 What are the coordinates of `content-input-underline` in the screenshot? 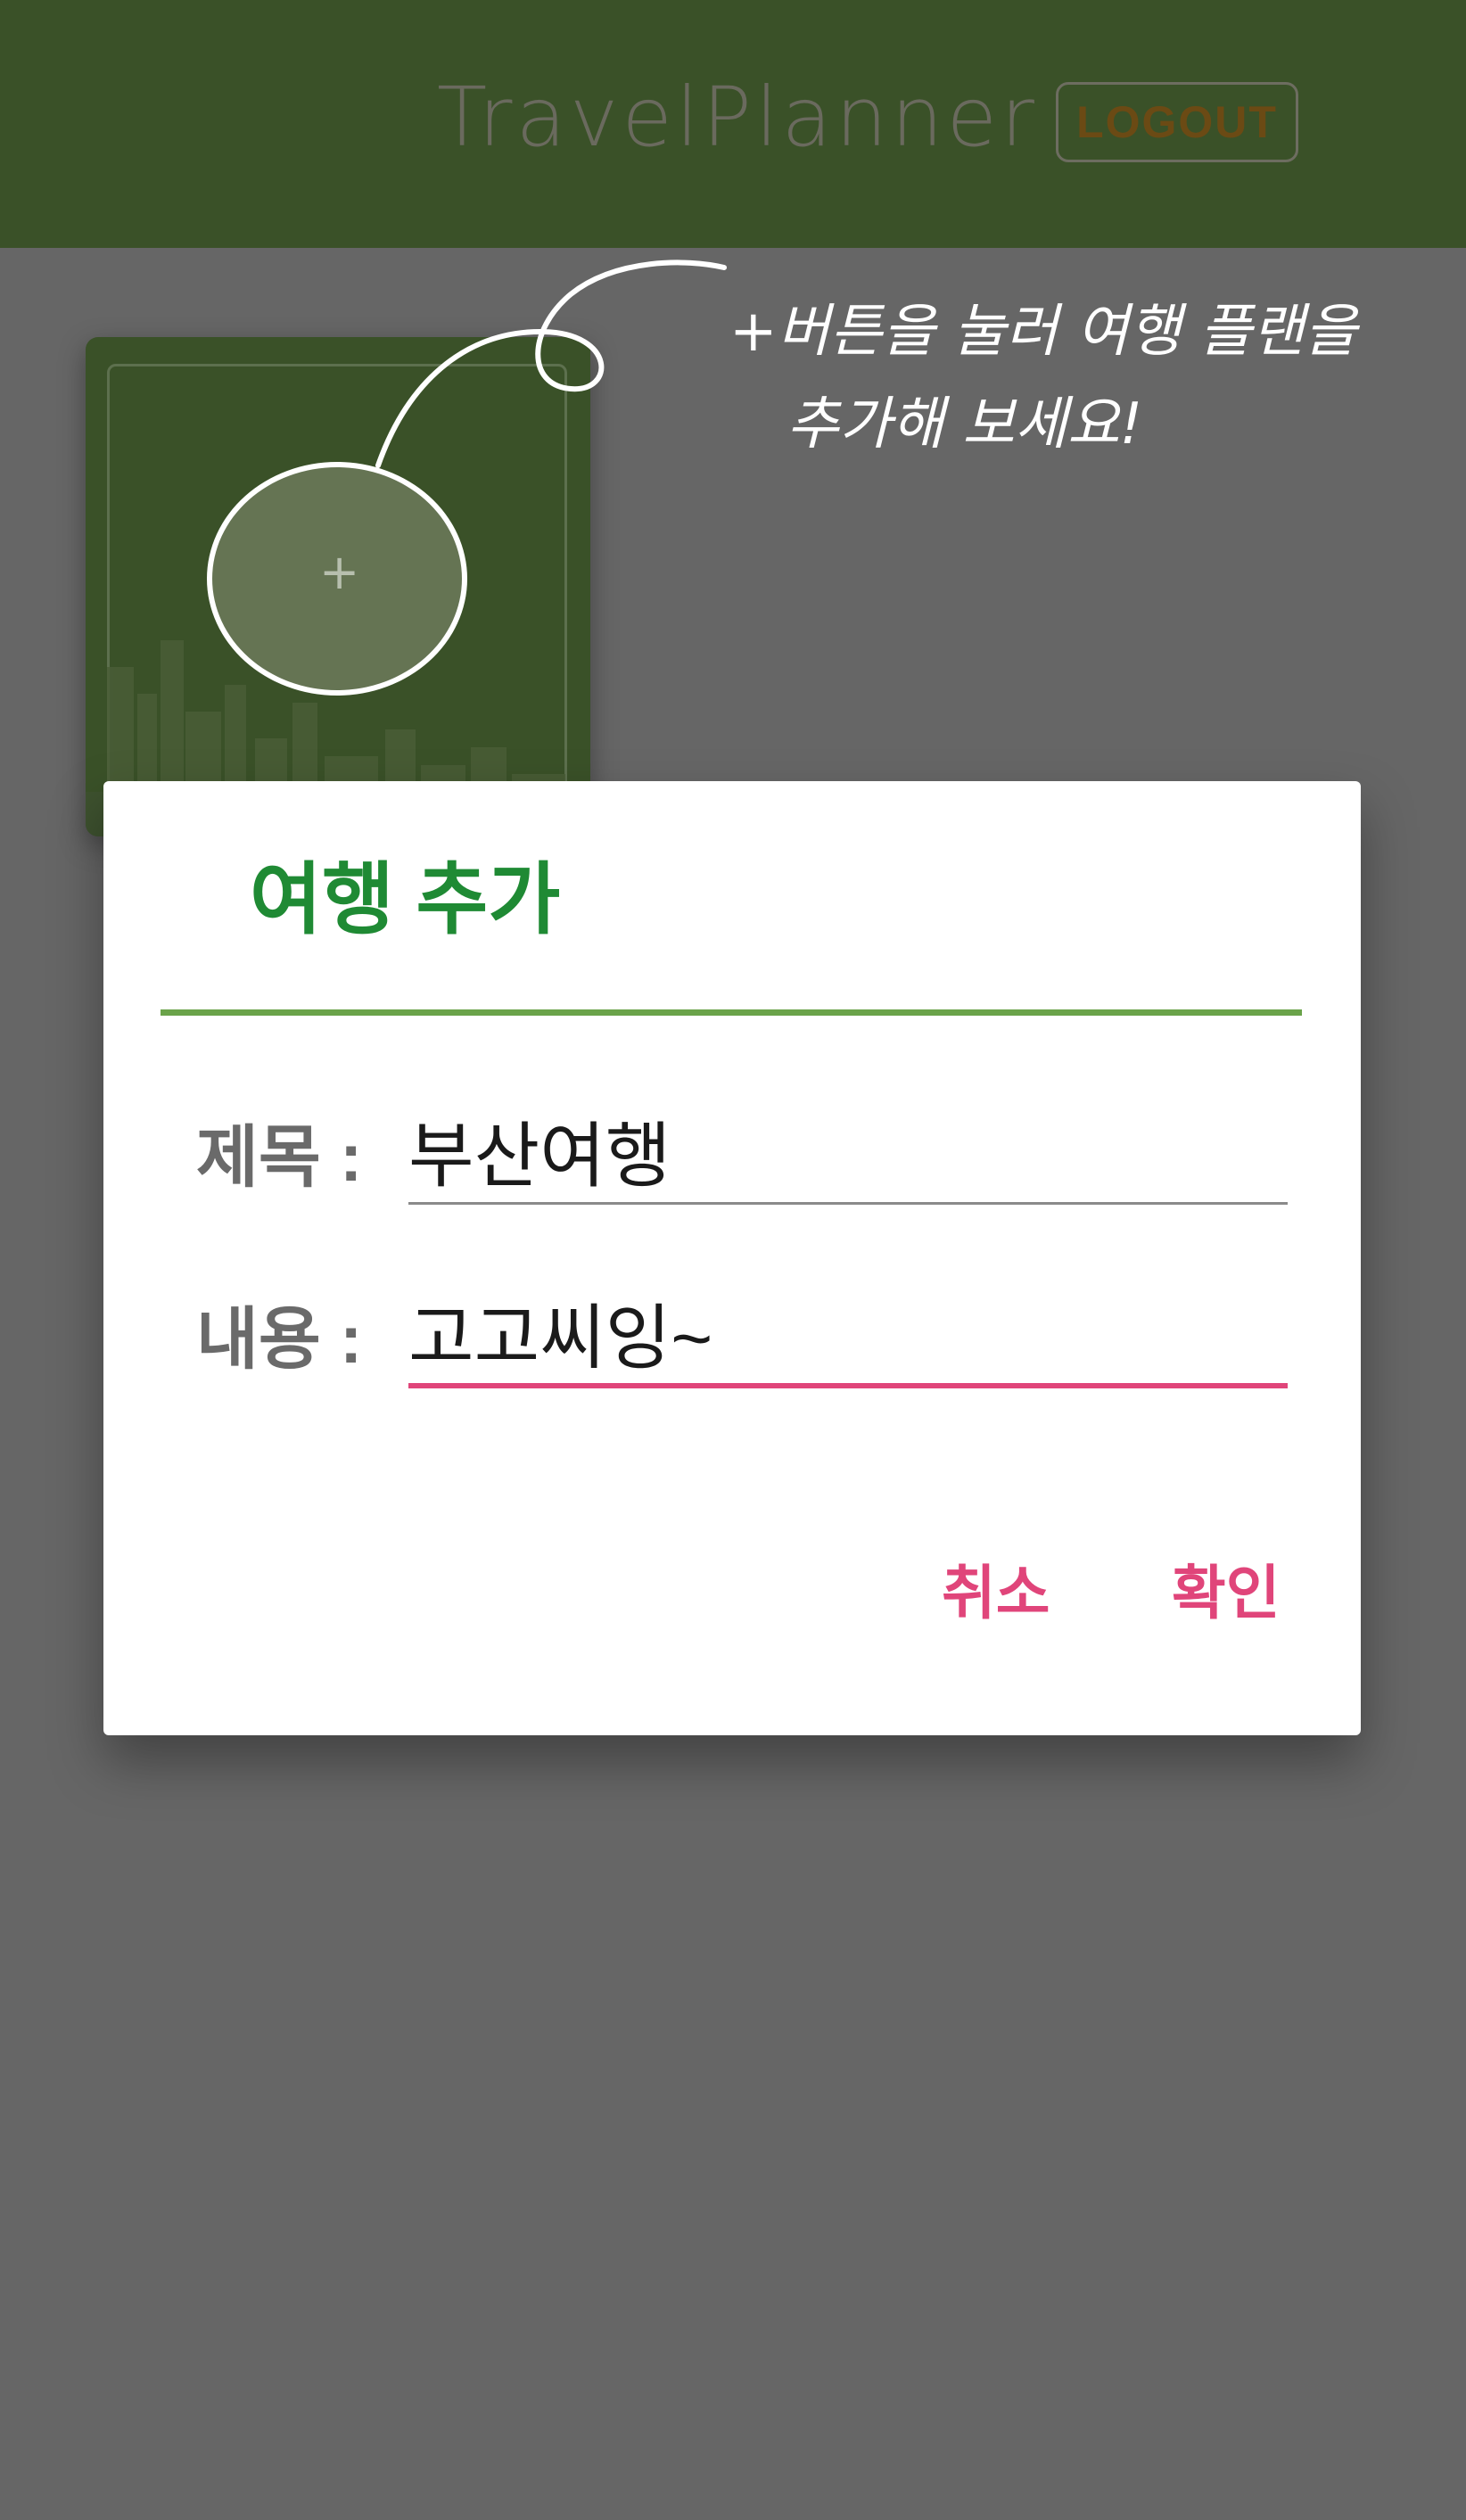 It's located at (848, 1385).